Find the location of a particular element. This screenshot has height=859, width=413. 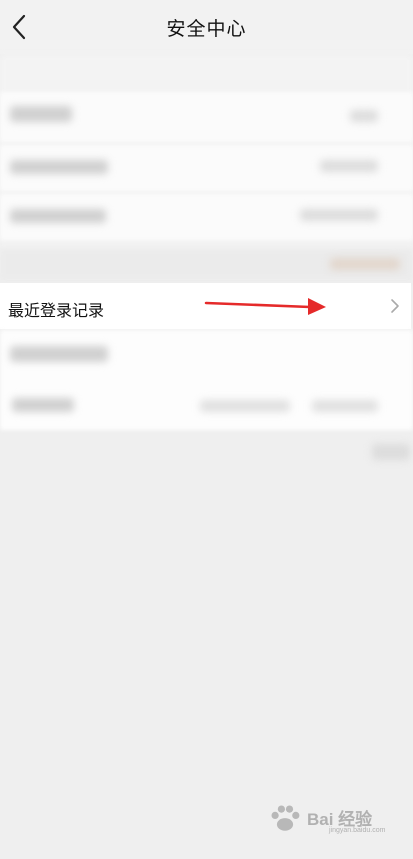

watermark-subtext: jingyan.baidu.com is located at coordinates (357, 830).